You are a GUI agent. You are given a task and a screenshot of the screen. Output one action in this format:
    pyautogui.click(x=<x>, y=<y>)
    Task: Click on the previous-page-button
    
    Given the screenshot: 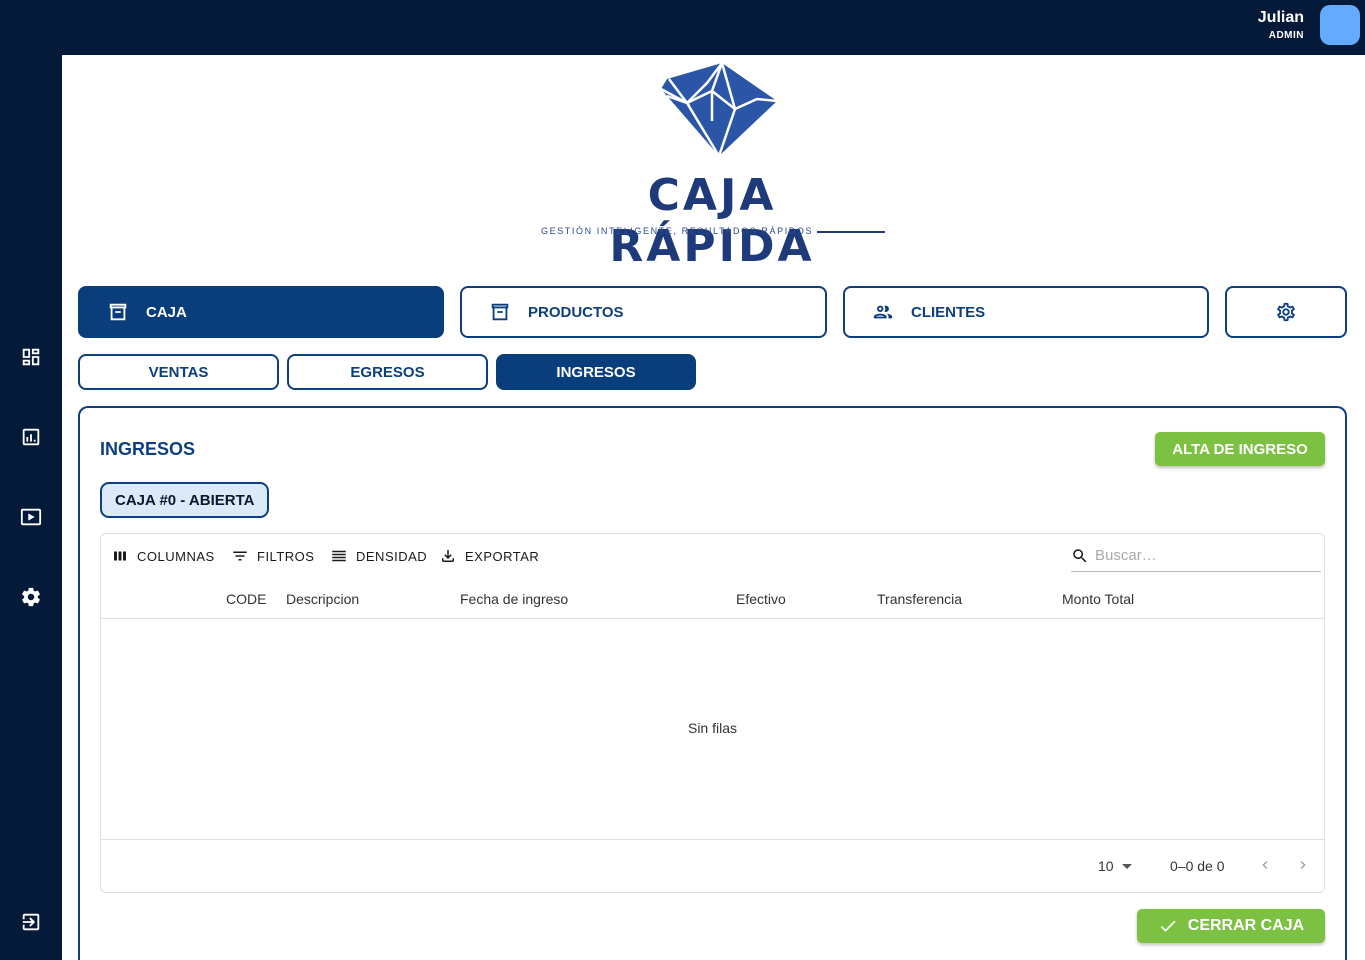 What is the action you would take?
    pyautogui.click(x=1265, y=865)
    